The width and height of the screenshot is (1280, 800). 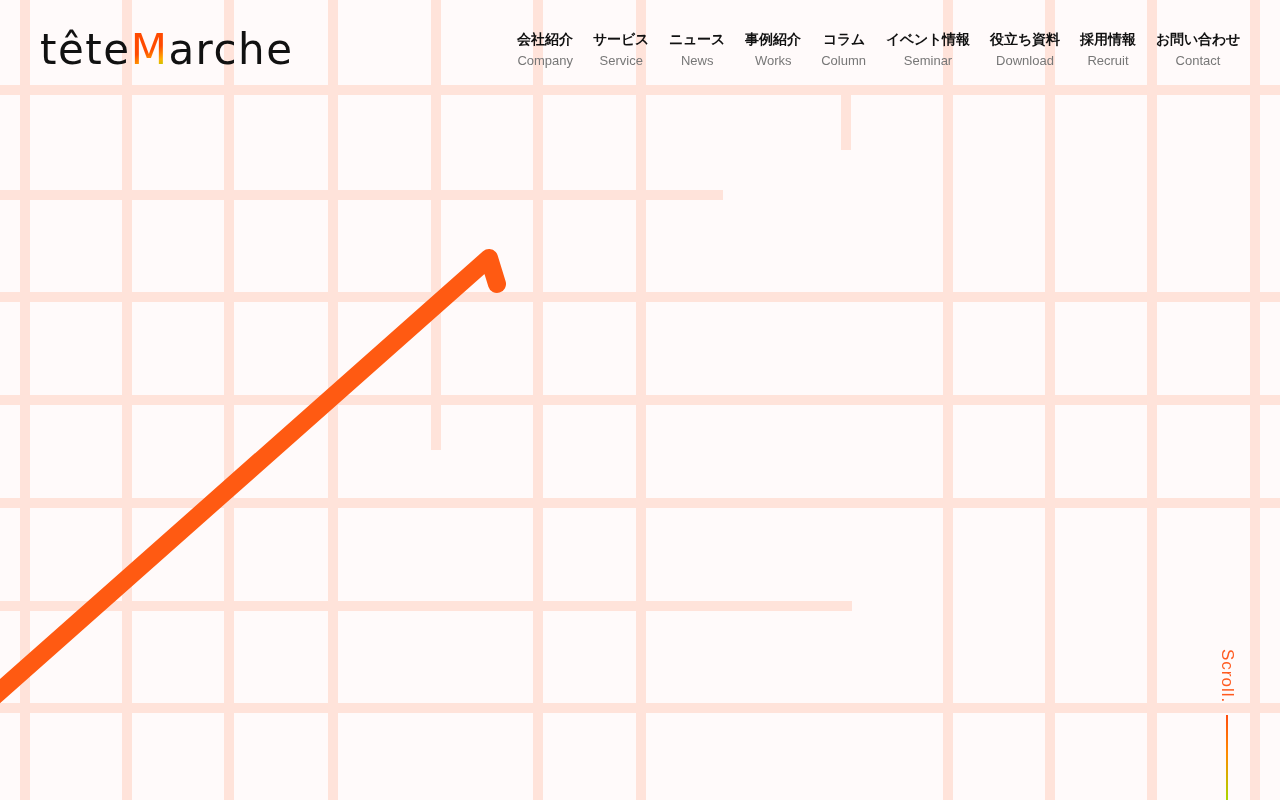 What do you see at coordinates (1227, 675) in the screenshot?
I see `scroll-label: Scroll.` at bounding box center [1227, 675].